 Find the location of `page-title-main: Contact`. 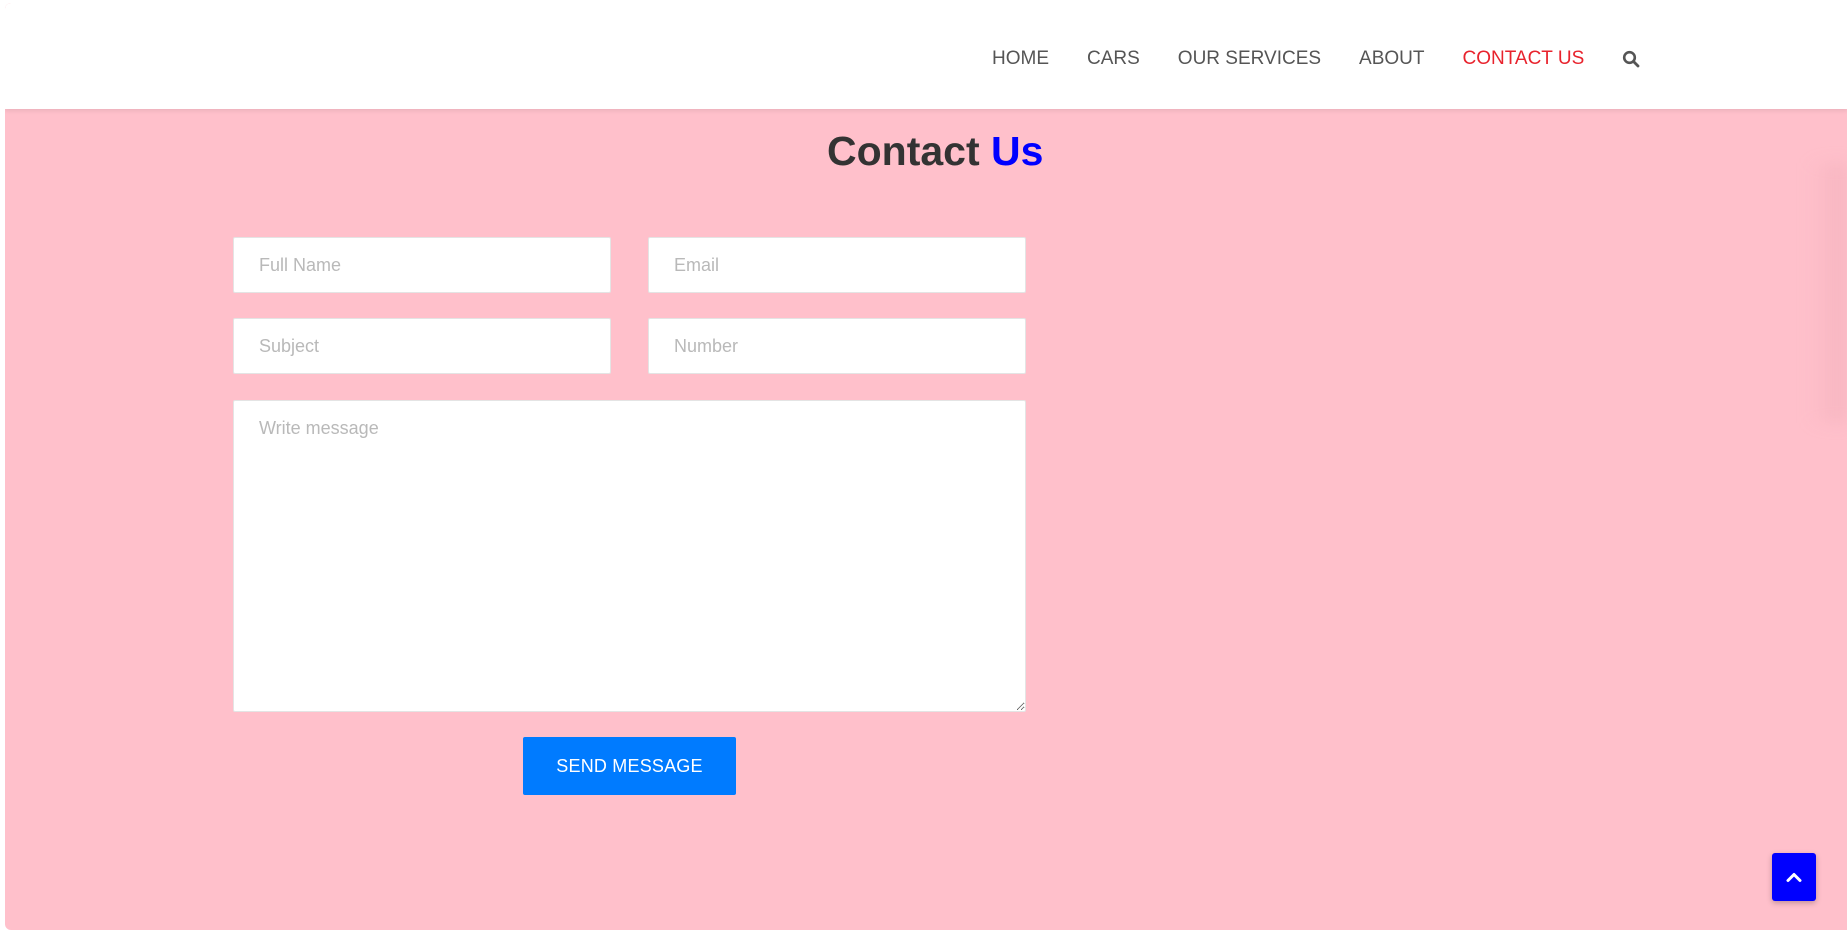

page-title-main: Contact is located at coordinates (909, 151).